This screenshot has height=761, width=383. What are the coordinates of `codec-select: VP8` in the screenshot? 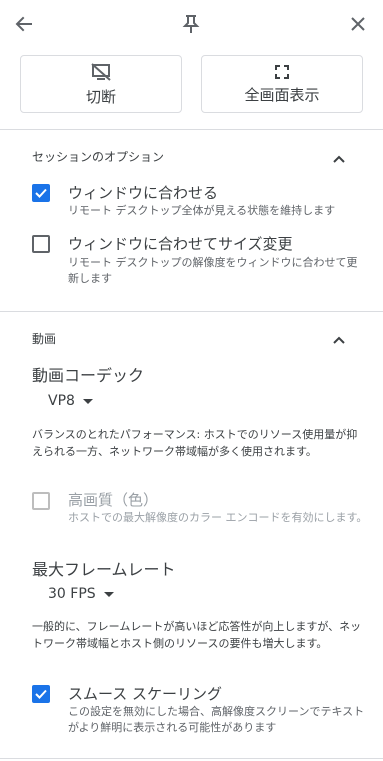 It's located at (70, 401).